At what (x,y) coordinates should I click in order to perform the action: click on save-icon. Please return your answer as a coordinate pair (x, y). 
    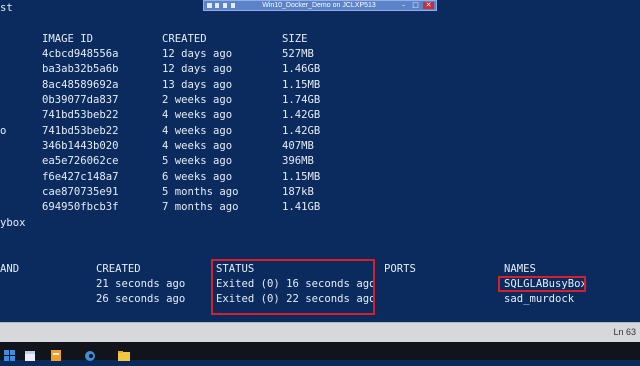
    Looking at the image, I should click on (217, 5).